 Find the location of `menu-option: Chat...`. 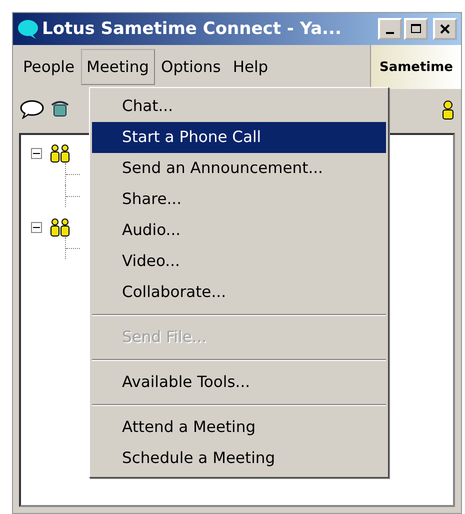

menu-option: Chat... is located at coordinates (239, 106).